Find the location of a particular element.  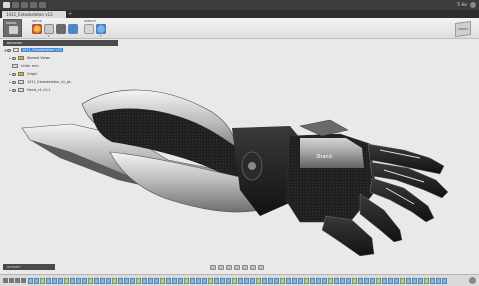

app-menu-icon is located at coordinates (6, 5).